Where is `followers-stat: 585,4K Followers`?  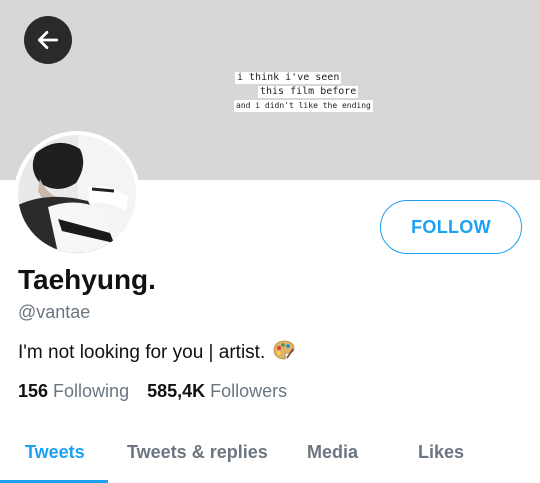
followers-stat: 585,4K Followers is located at coordinates (217, 391).